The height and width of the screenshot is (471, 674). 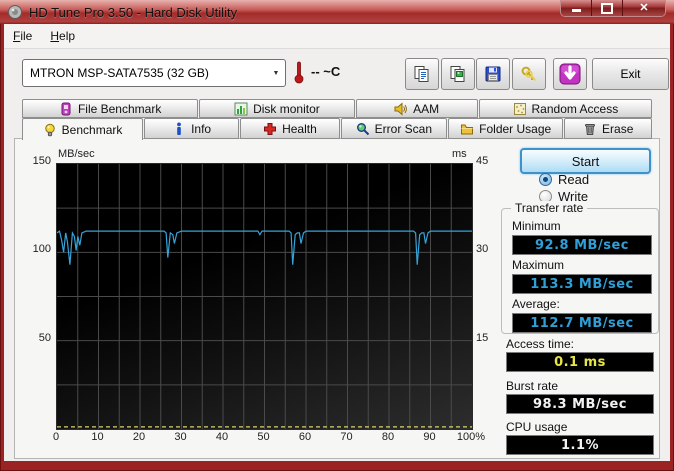 I want to click on floppy-save-icon, so click(x=493, y=74).